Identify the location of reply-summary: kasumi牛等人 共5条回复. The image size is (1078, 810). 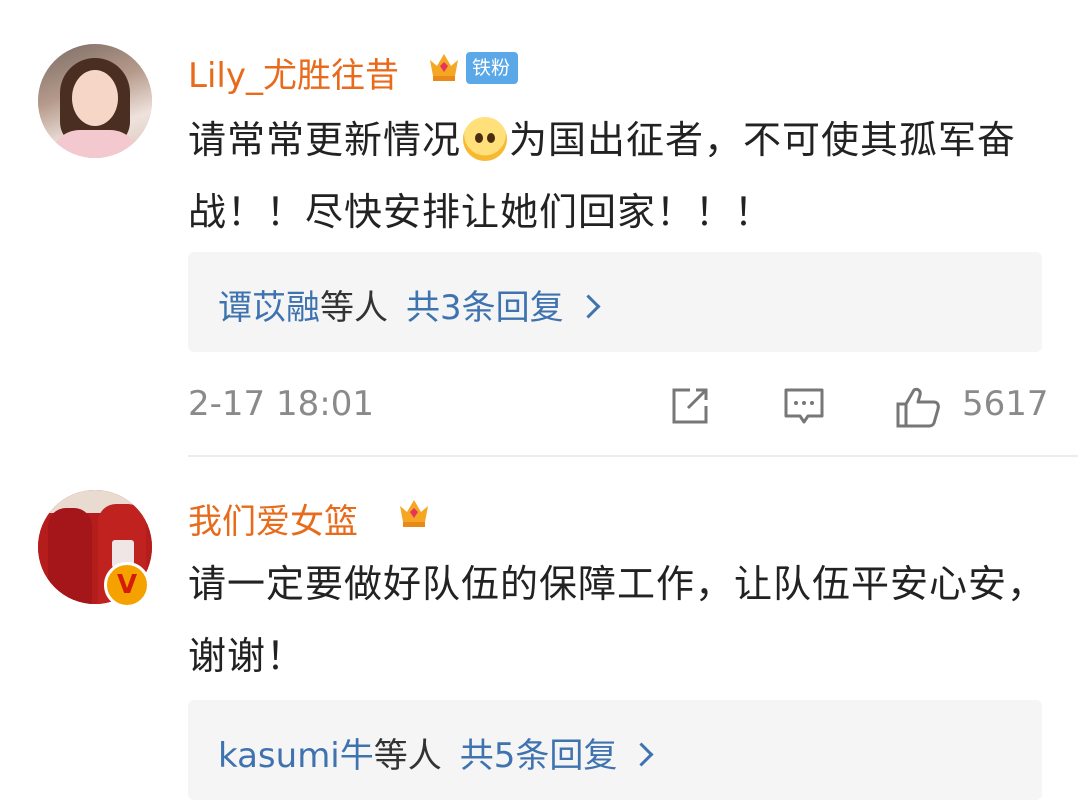
(615, 750).